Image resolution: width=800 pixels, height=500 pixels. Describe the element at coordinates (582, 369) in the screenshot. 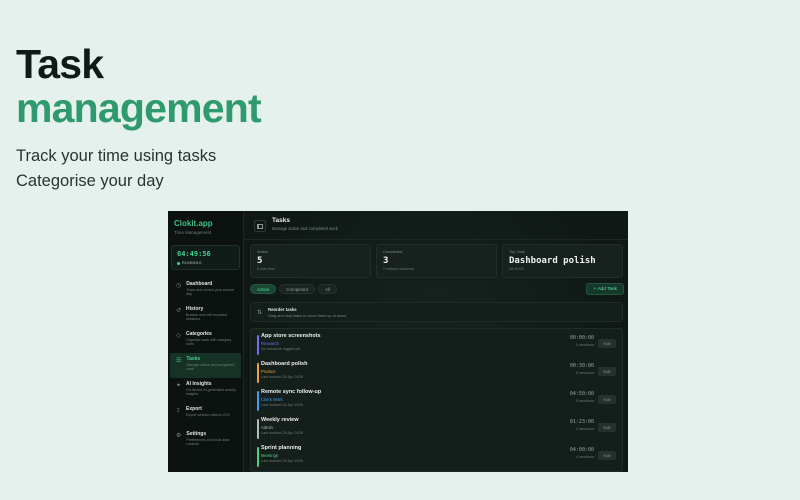

I see `task-metrics: 00:30:00 5 sessions` at that location.